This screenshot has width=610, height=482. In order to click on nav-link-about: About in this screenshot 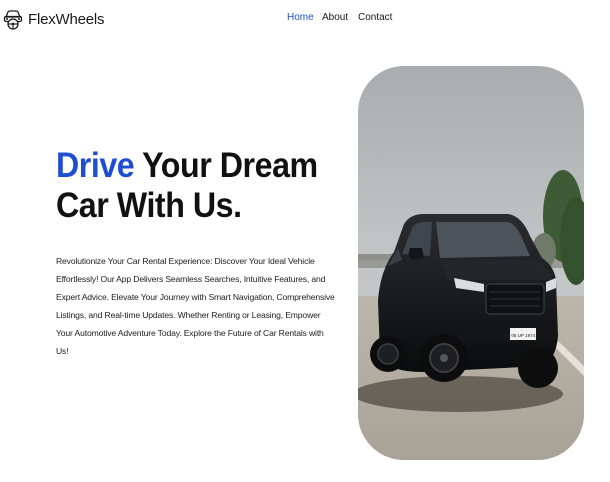, I will do `click(335, 17)`.